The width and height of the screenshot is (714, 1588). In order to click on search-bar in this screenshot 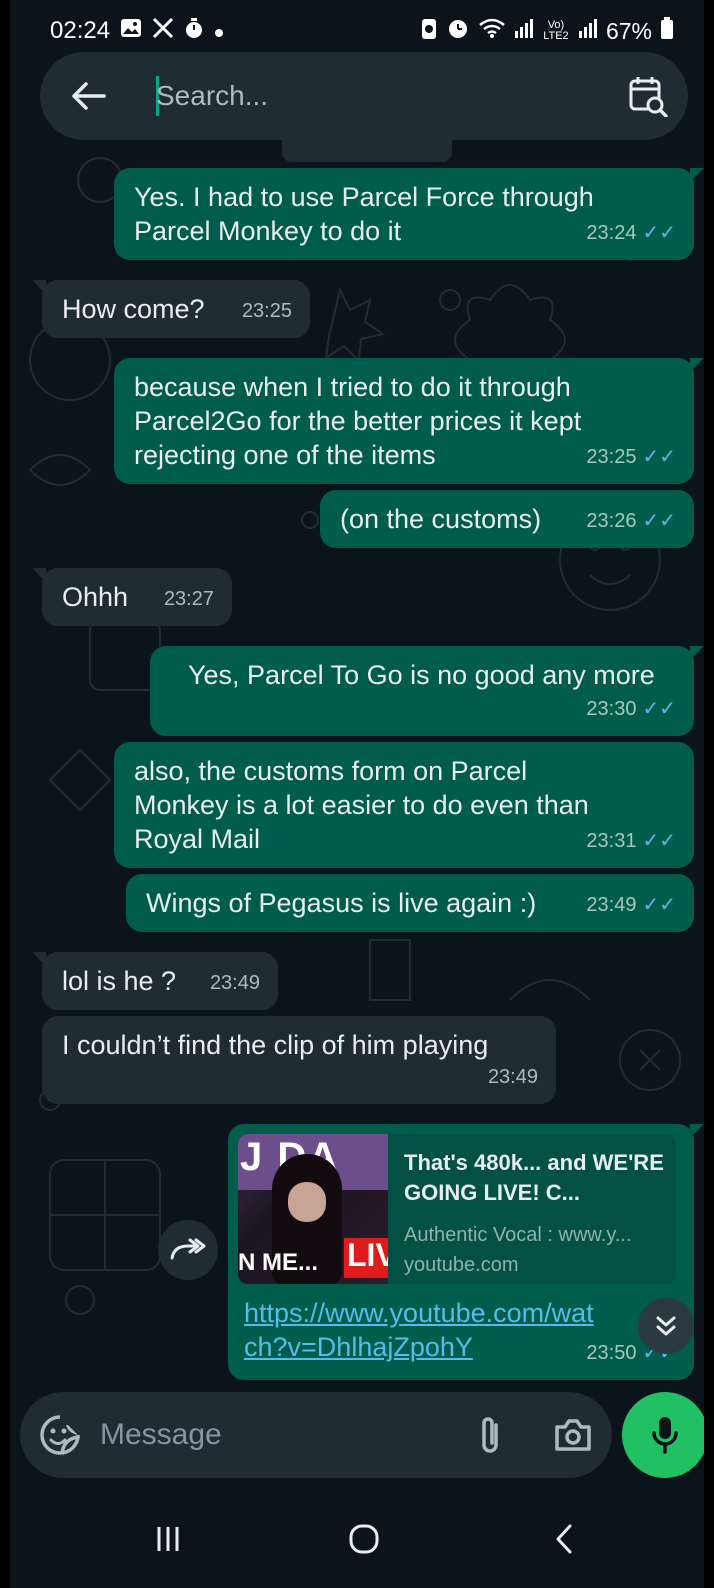, I will do `click(364, 96)`.